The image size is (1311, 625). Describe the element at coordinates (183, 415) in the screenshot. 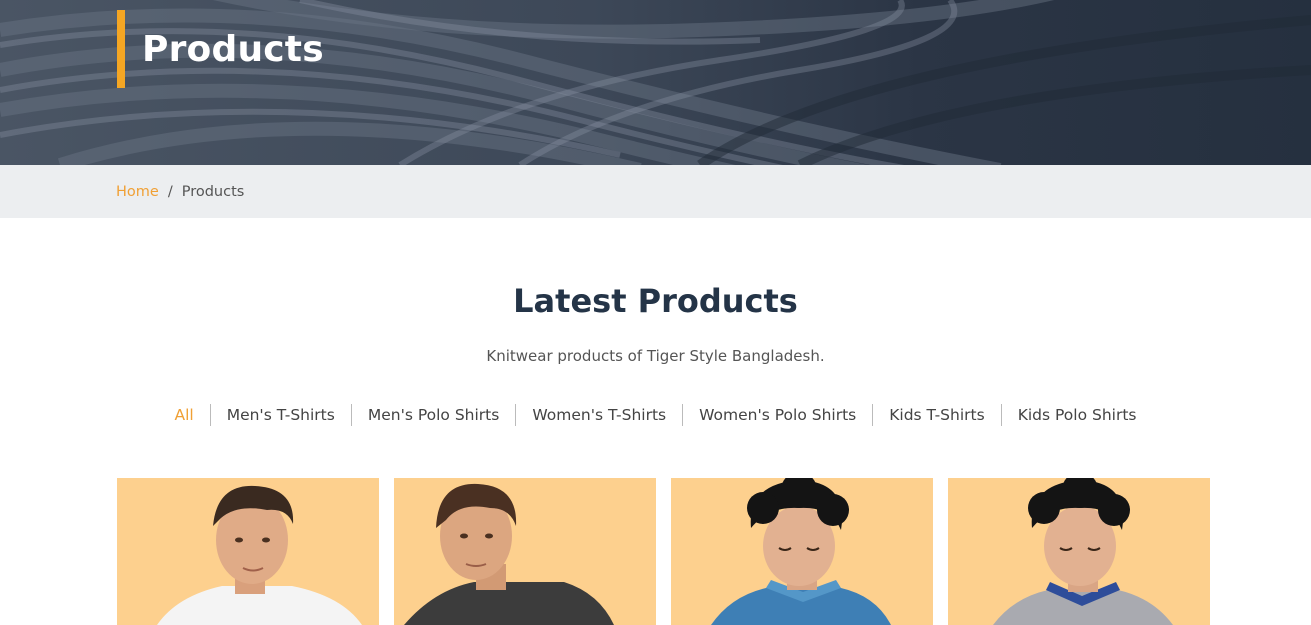

I see `filter-all: All` at that location.